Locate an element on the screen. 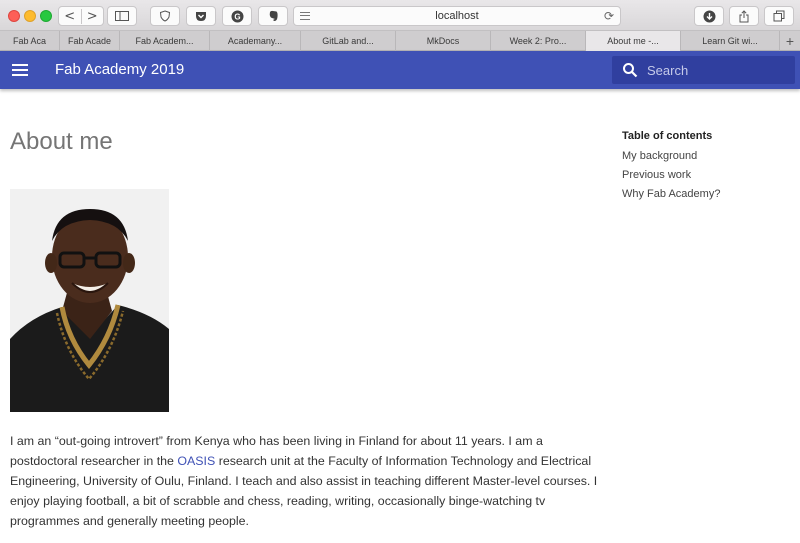  pocket-icon is located at coordinates (201, 16).